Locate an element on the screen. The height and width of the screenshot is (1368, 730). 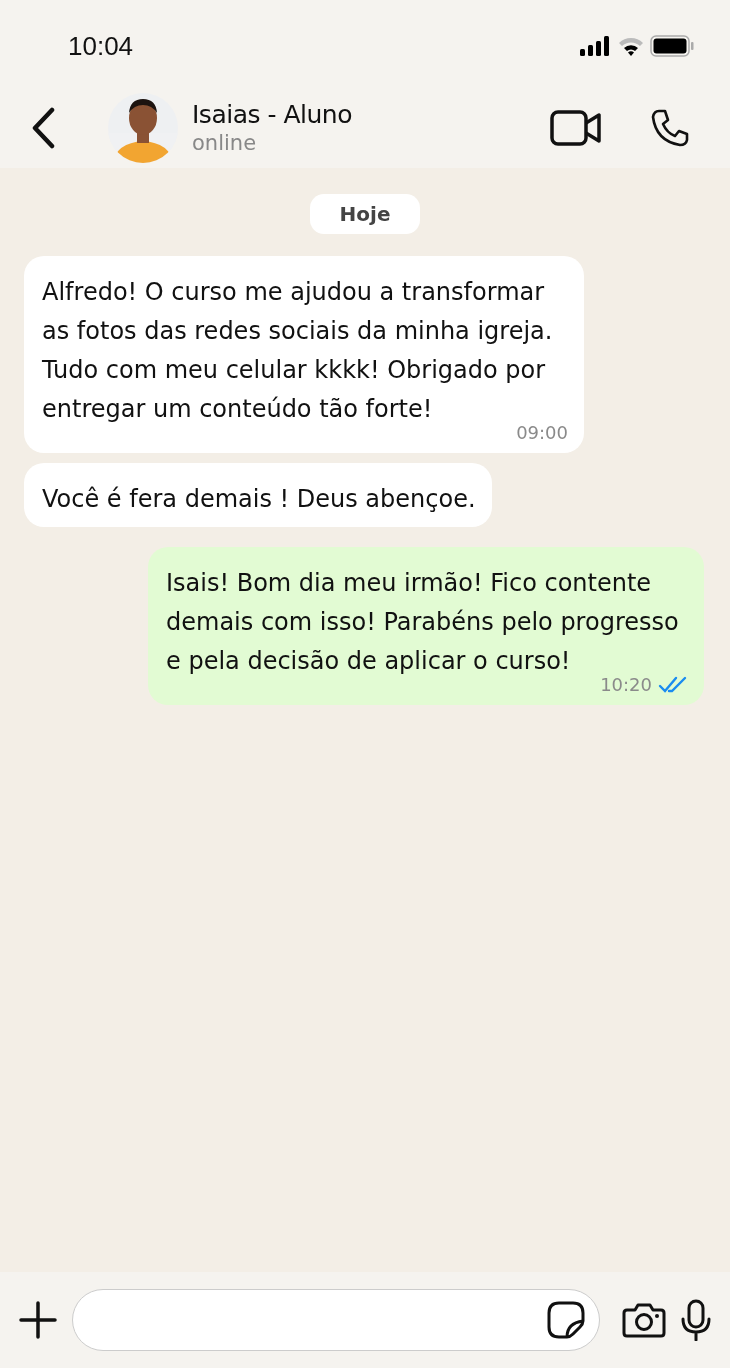
sticker-icon is located at coordinates (566, 1320).